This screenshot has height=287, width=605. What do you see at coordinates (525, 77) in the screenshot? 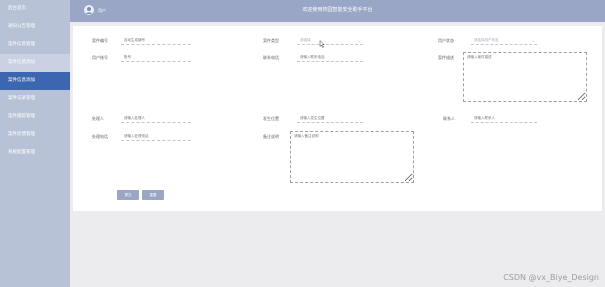
I see `case-detail-textarea` at bounding box center [525, 77].